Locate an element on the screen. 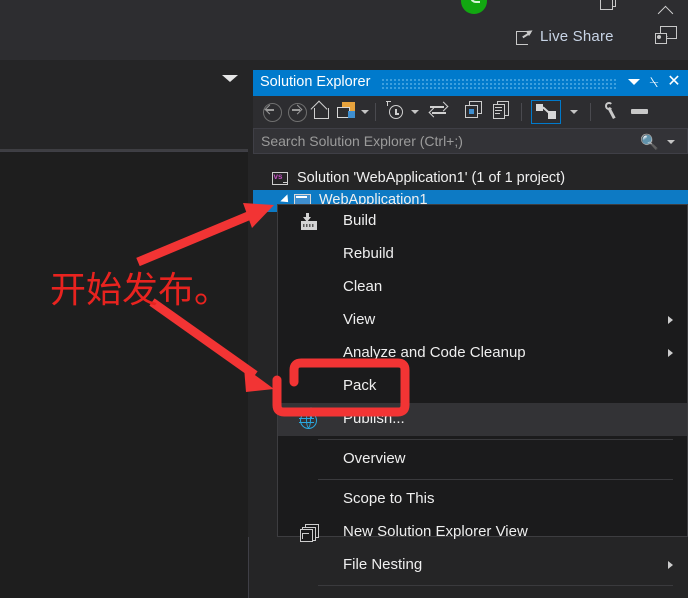 The width and height of the screenshot is (688, 598). menu-item-label: Scope to This is located at coordinates (389, 498).